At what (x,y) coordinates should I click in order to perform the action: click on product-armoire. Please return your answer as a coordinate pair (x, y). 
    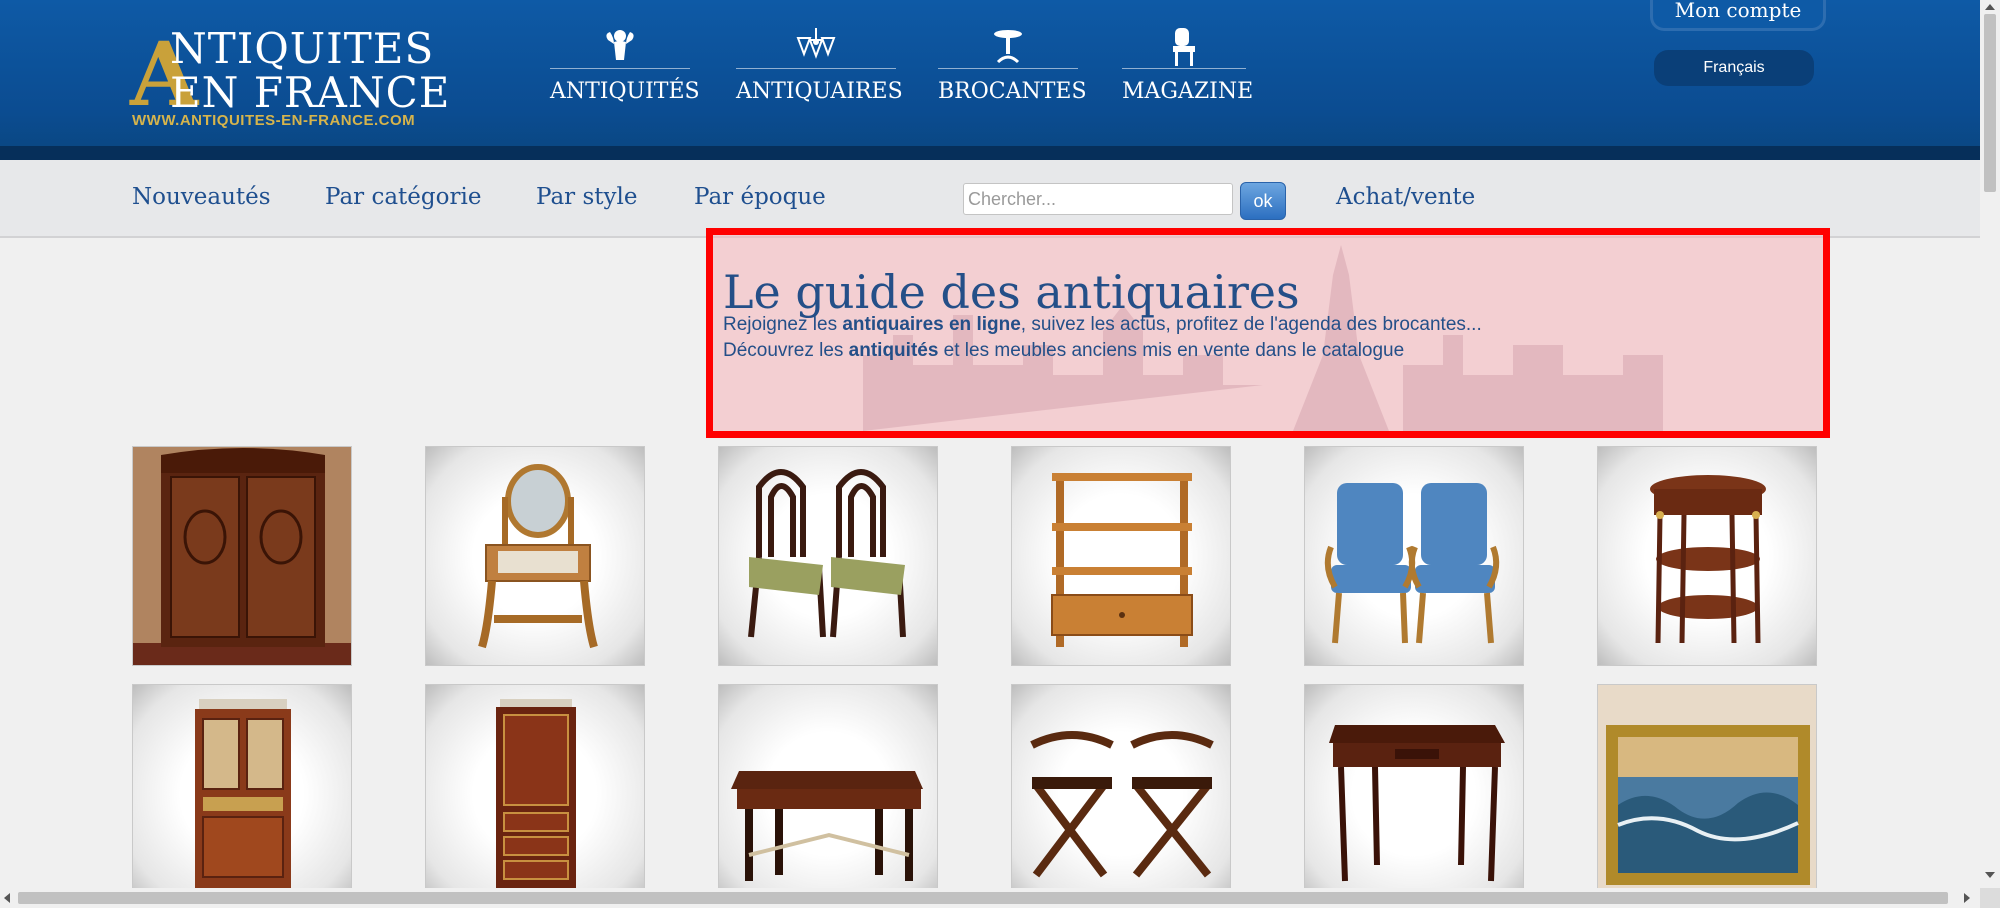
    Looking at the image, I should click on (242, 556).